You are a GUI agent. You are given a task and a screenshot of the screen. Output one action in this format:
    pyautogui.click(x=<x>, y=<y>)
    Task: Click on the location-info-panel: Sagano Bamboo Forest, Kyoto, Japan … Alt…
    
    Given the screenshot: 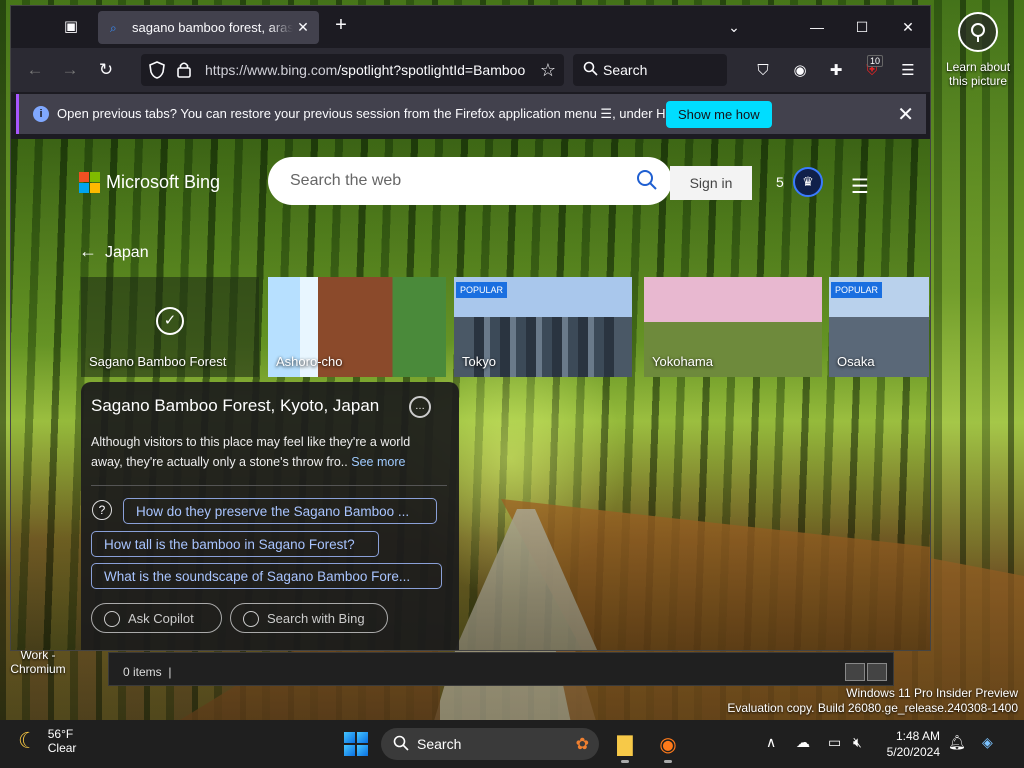 What is the action you would take?
    pyautogui.click(x=270, y=516)
    